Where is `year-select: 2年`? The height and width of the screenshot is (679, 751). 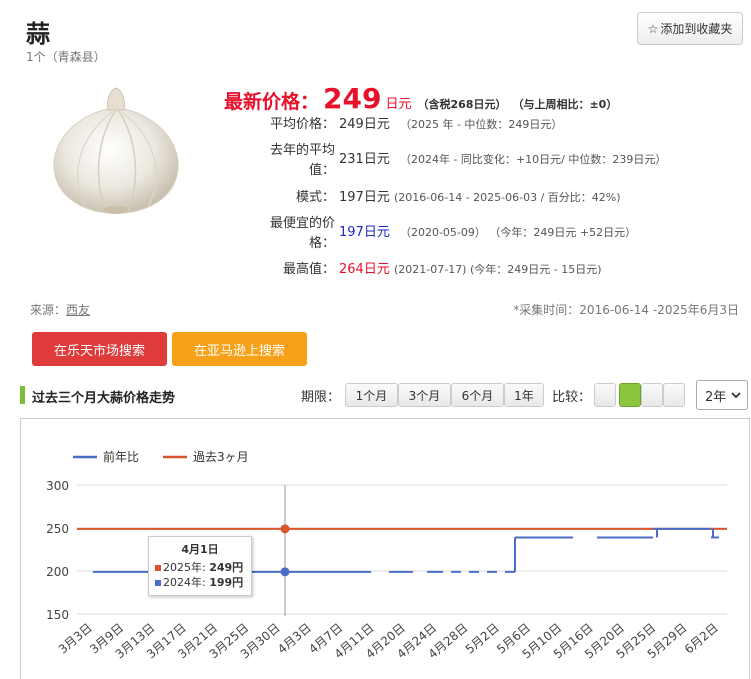
year-select: 2年 is located at coordinates (722, 395).